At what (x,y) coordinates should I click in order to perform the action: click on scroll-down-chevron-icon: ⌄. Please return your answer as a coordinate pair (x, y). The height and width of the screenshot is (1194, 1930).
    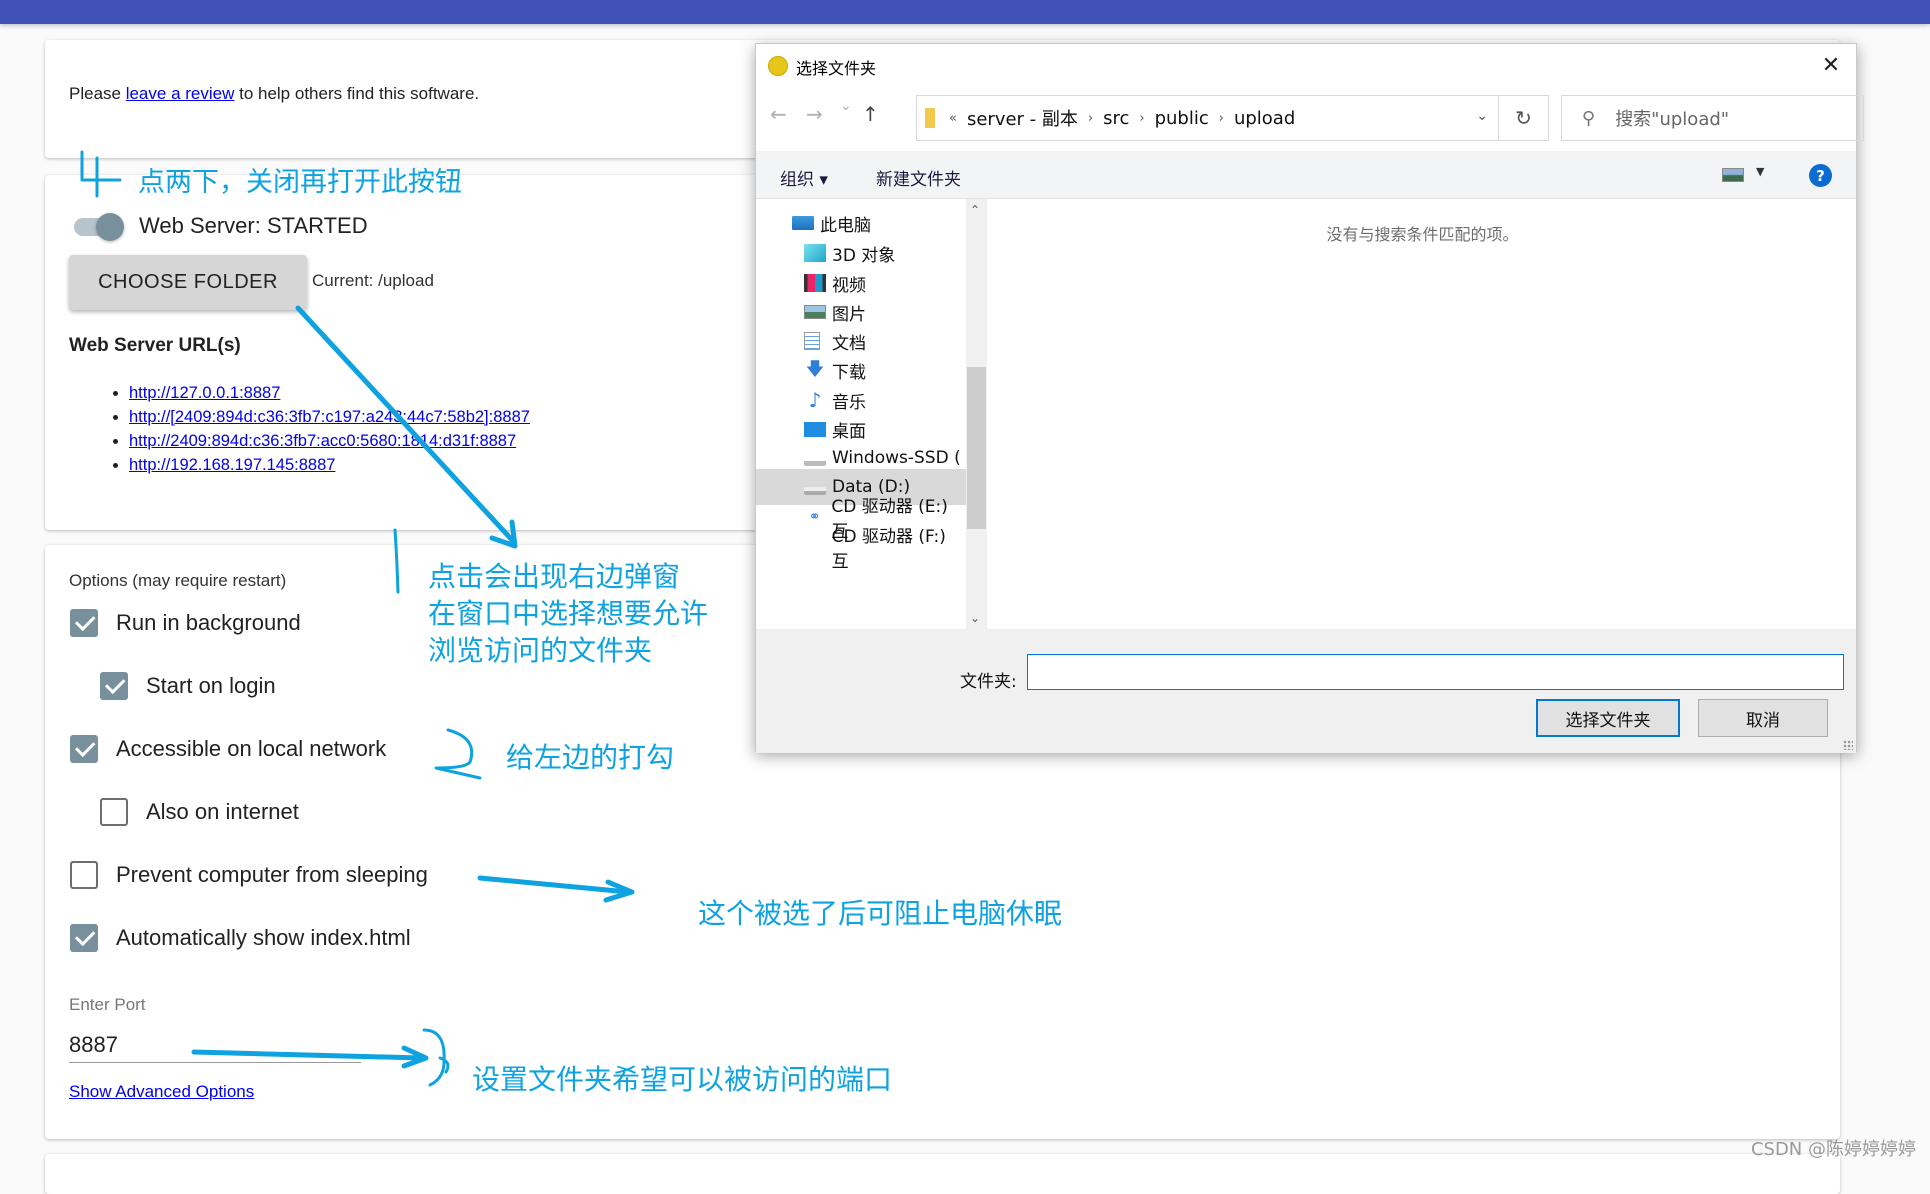
    Looking at the image, I should click on (975, 618).